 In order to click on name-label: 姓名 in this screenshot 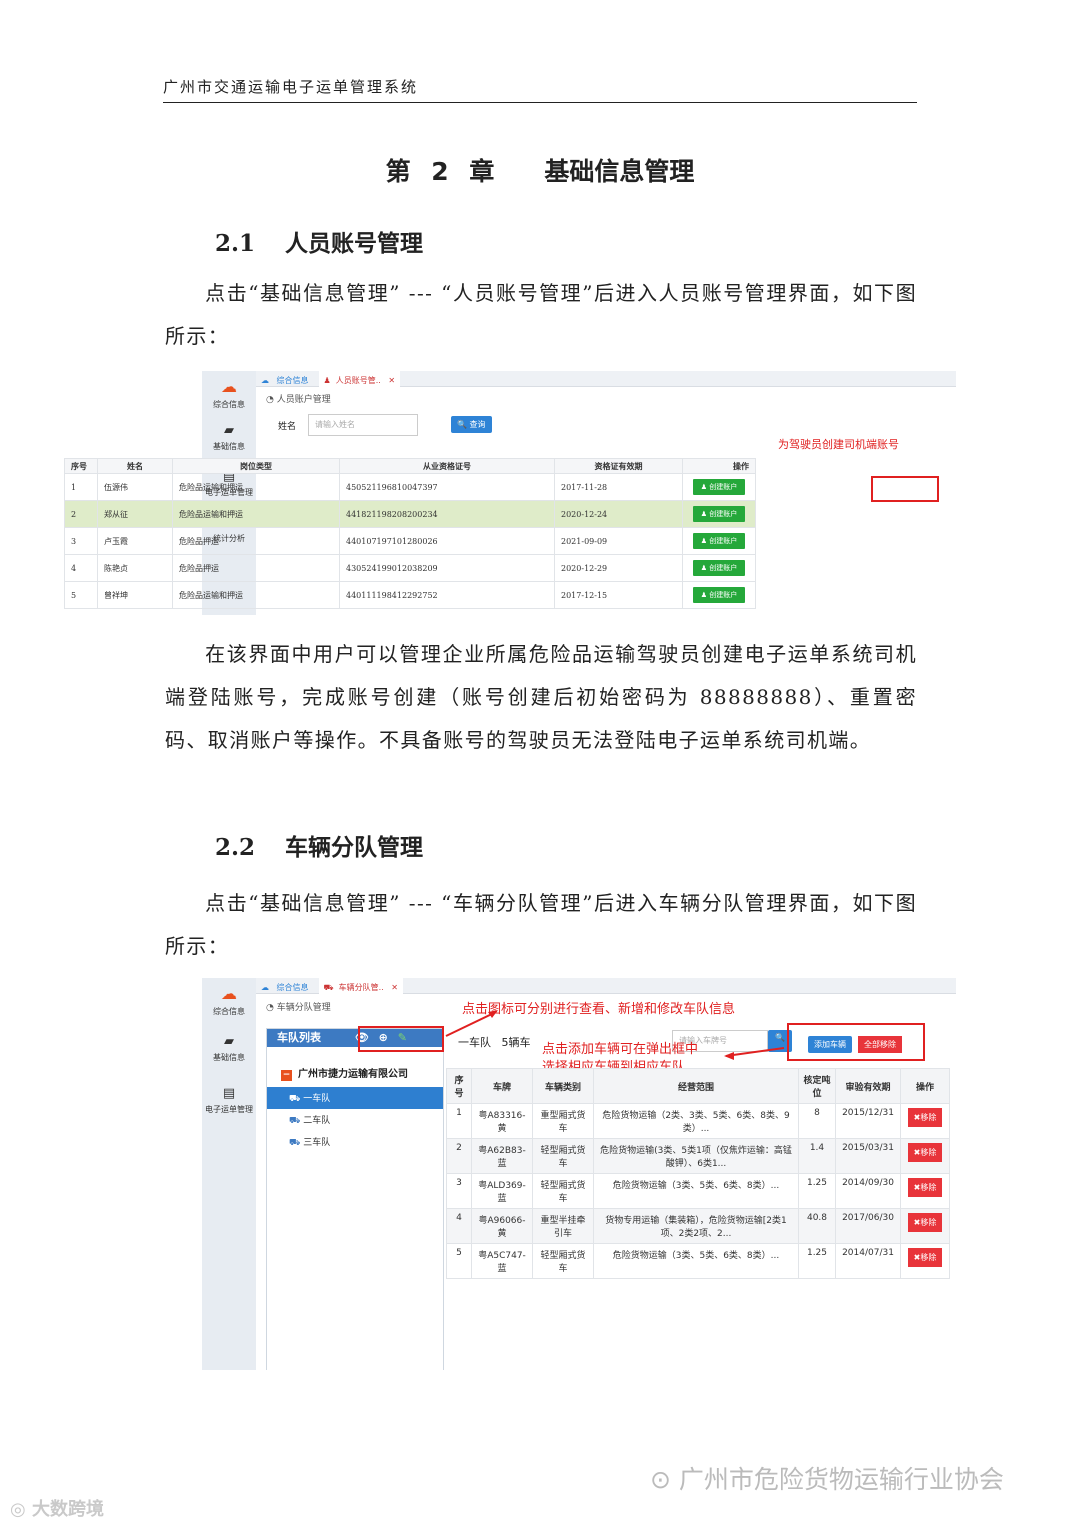, I will do `click(287, 427)`.